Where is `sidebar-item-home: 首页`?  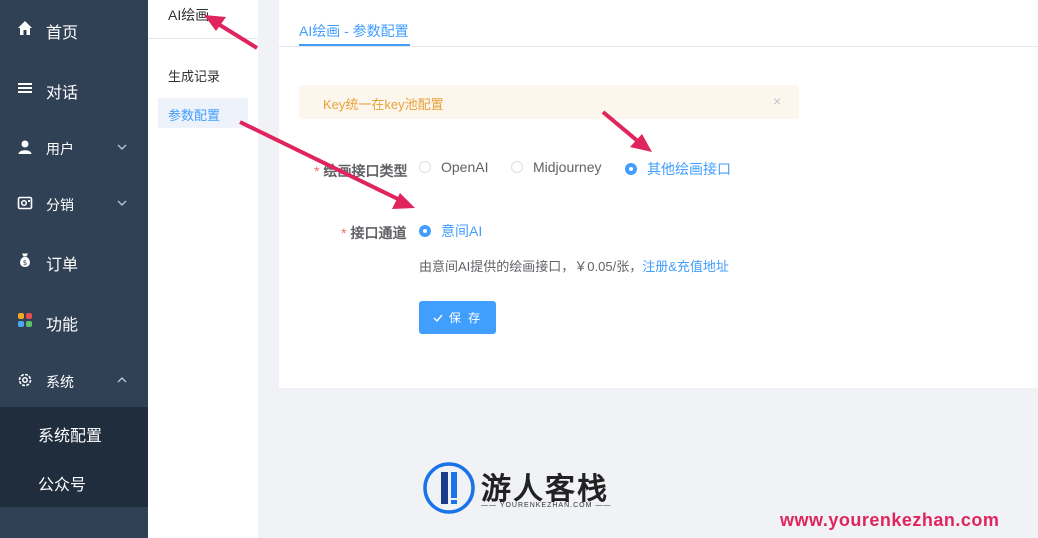 sidebar-item-home: 首页 is located at coordinates (74, 28).